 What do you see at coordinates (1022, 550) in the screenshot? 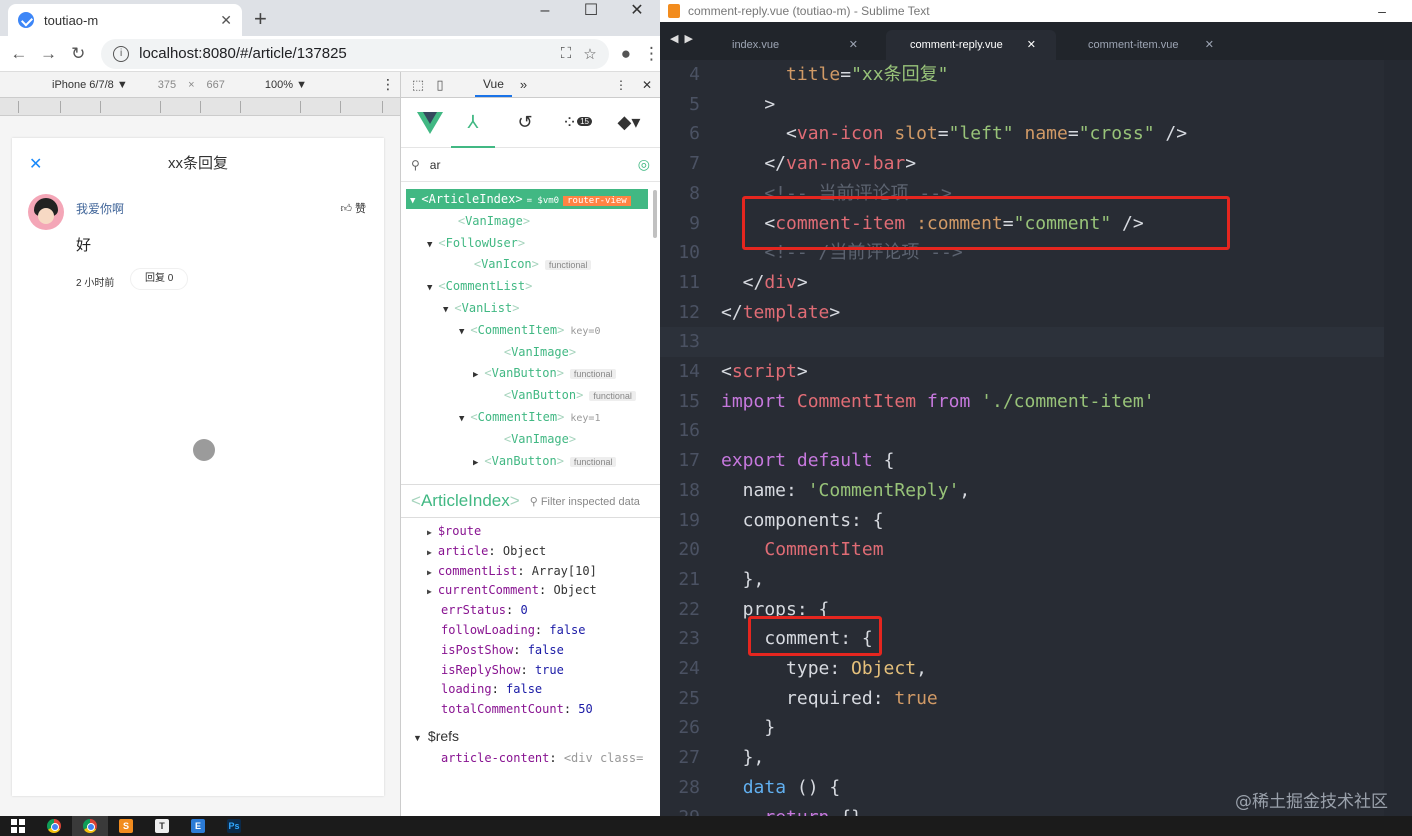
I see `code-line: 20 CommentItem` at bounding box center [1022, 550].